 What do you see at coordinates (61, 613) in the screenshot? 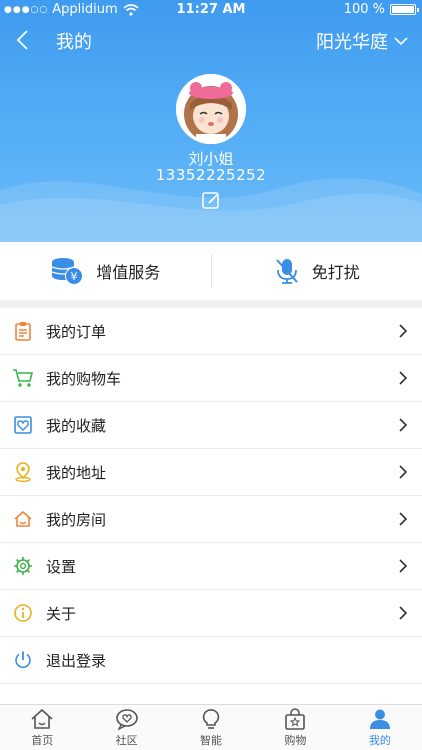
I see `menu-item-label: 关于` at bounding box center [61, 613].